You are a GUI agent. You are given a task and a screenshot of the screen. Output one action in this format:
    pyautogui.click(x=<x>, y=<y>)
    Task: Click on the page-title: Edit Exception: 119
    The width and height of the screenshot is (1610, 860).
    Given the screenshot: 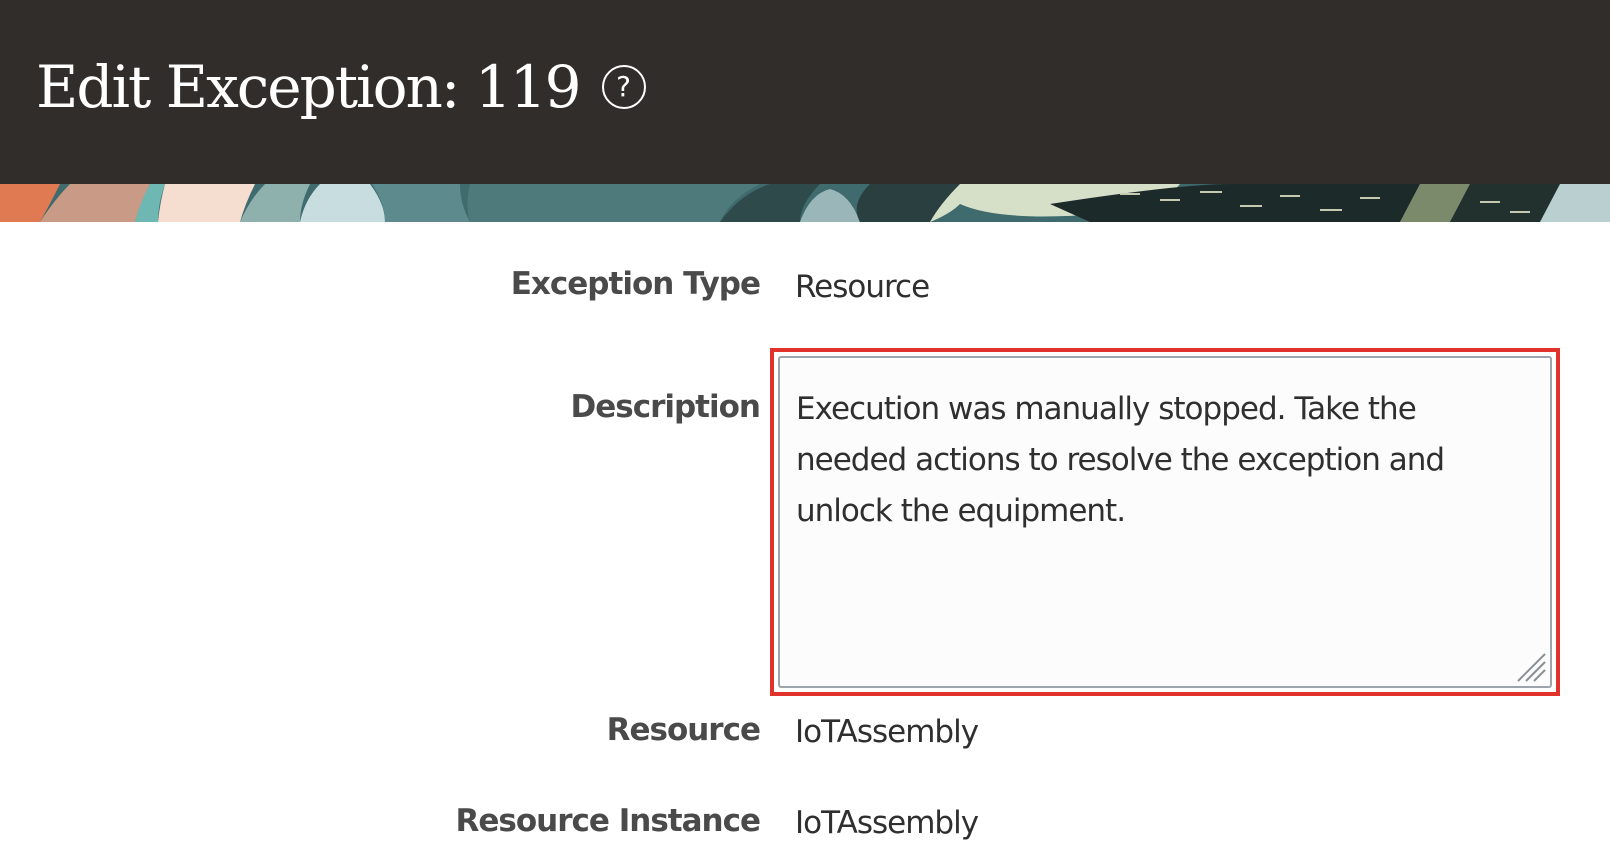 What is the action you would take?
    pyautogui.click(x=309, y=87)
    